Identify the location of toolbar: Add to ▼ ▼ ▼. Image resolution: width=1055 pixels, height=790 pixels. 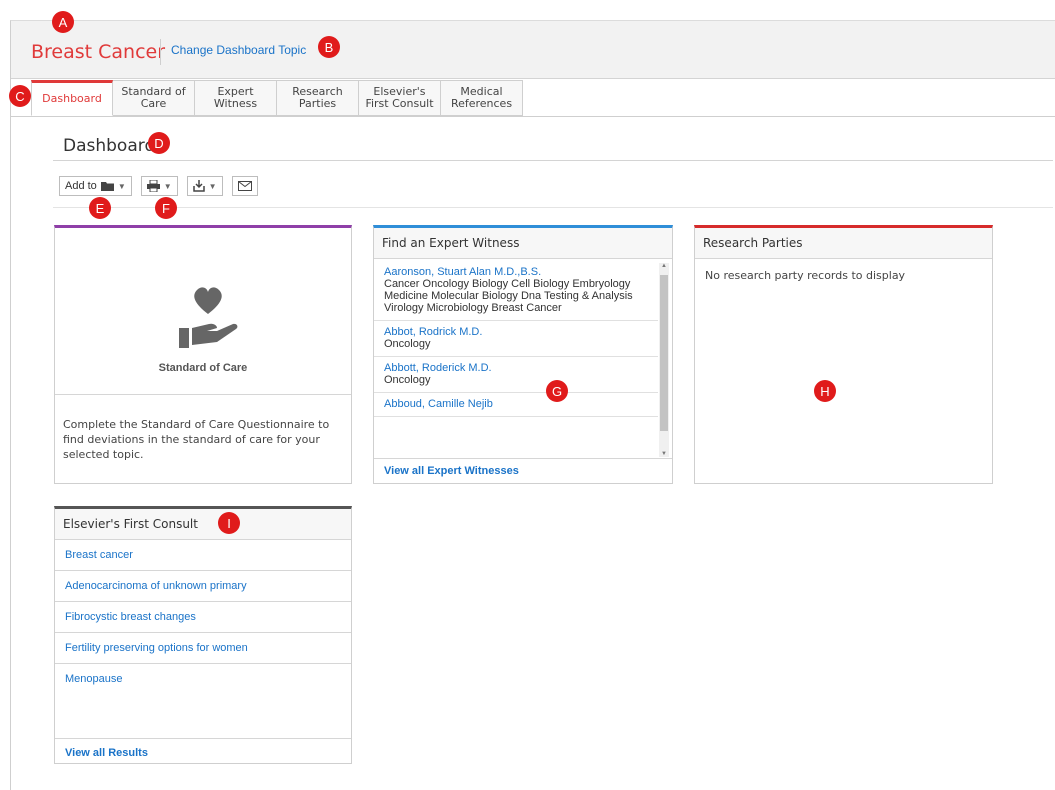
(158, 186).